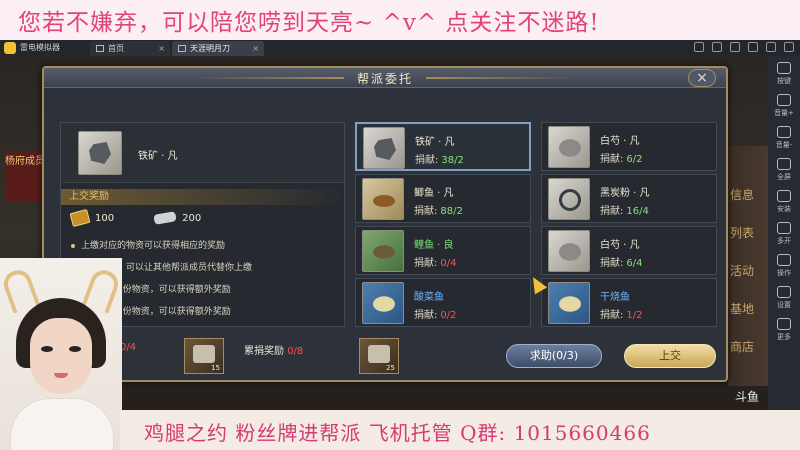 The image size is (800, 450). Describe the element at coordinates (10, 48) in the screenshot. I see `emulator-logo-icon` at that location.